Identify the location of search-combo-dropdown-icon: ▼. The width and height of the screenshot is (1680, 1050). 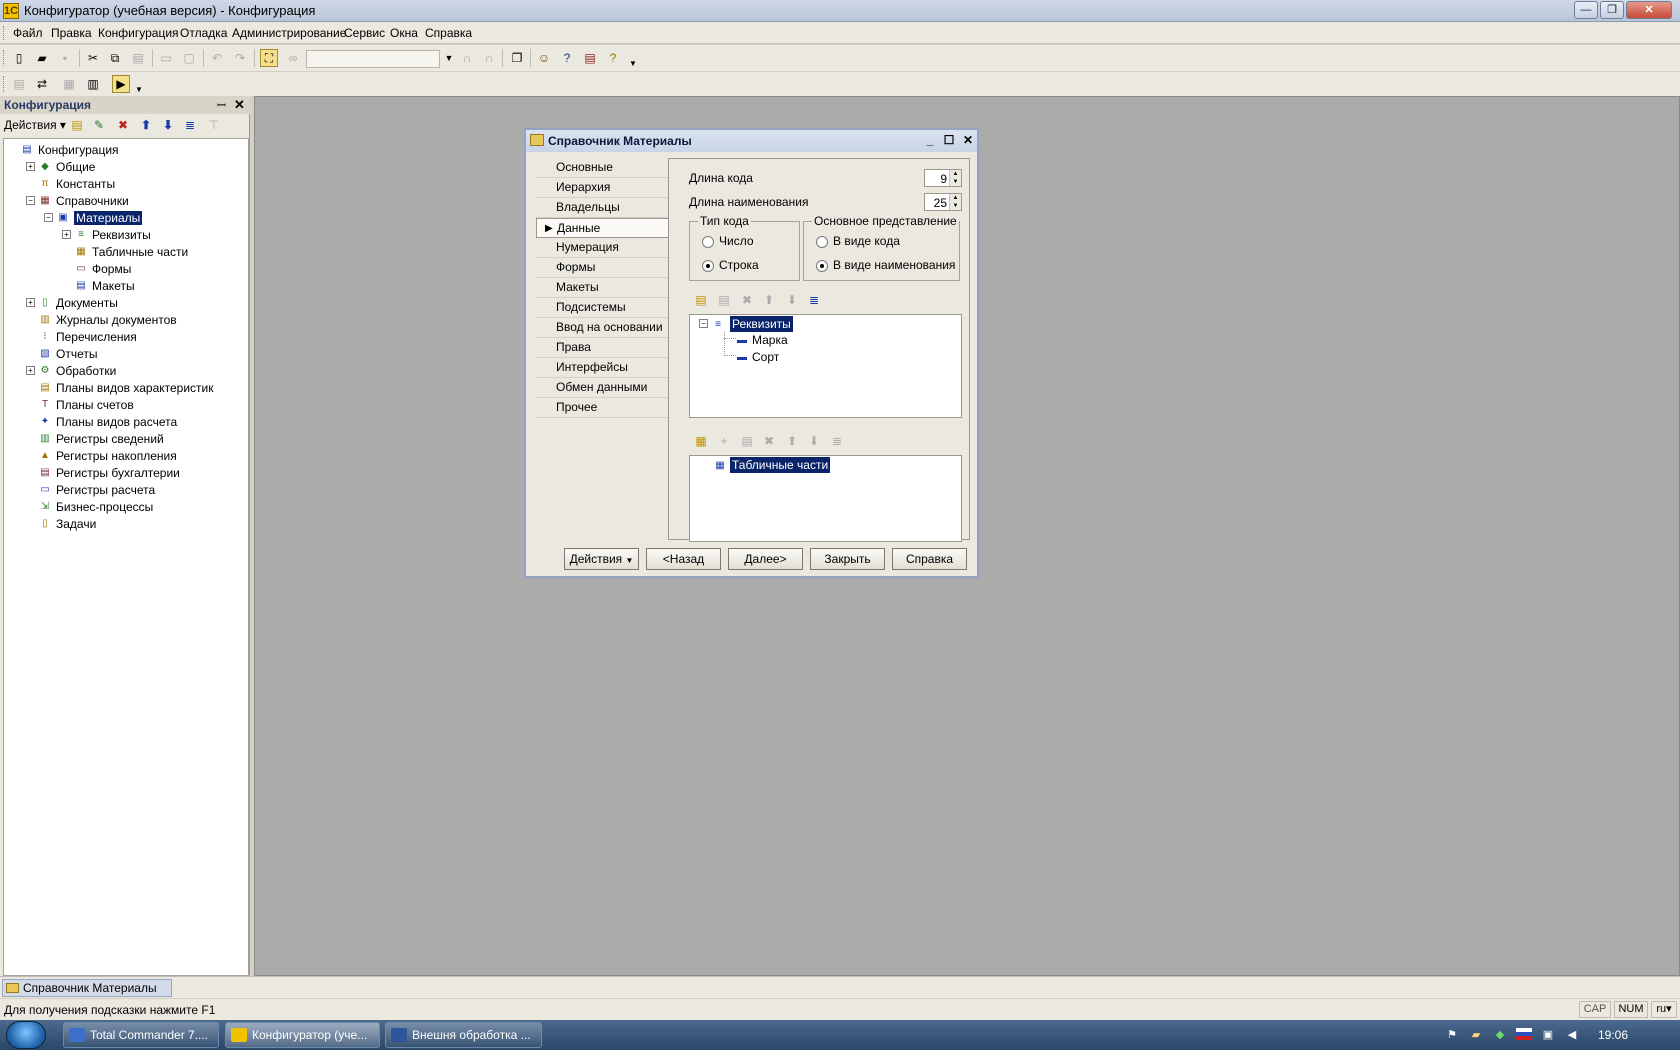
(449, 58).